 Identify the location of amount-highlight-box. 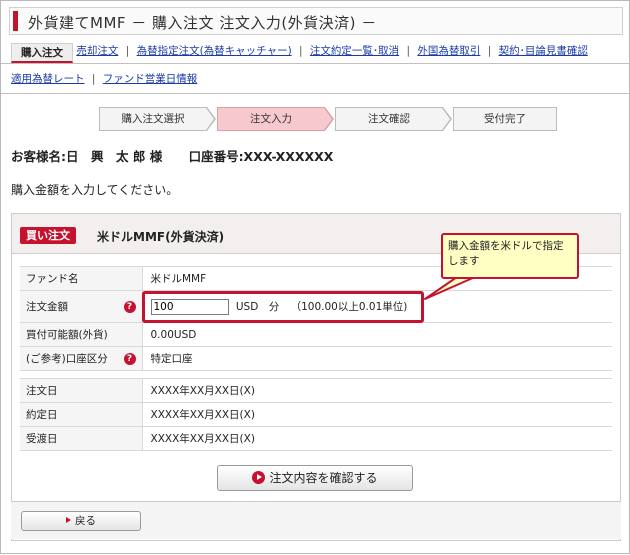
(283, 307).